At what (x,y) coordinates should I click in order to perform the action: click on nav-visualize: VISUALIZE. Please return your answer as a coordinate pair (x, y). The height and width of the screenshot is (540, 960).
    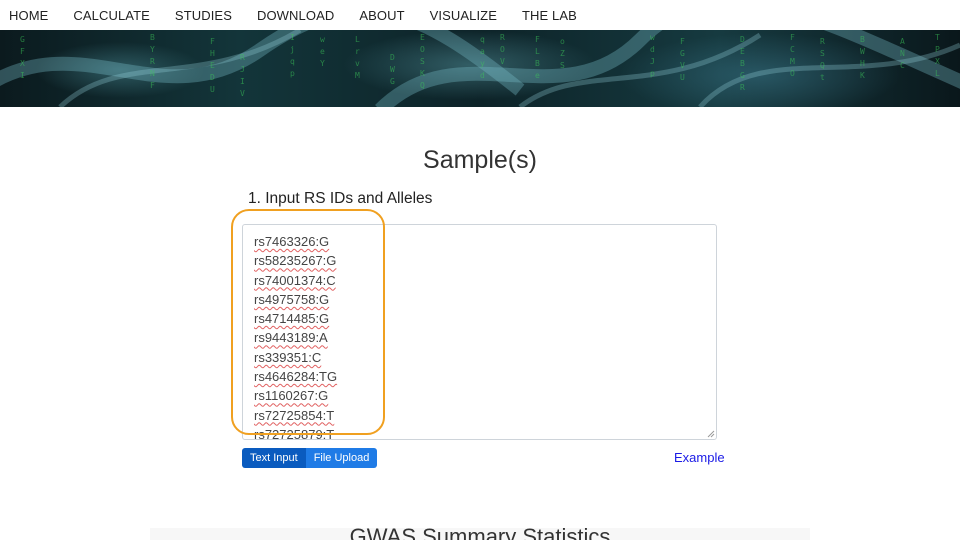
    Looking at the image, I should click on (463, 15).